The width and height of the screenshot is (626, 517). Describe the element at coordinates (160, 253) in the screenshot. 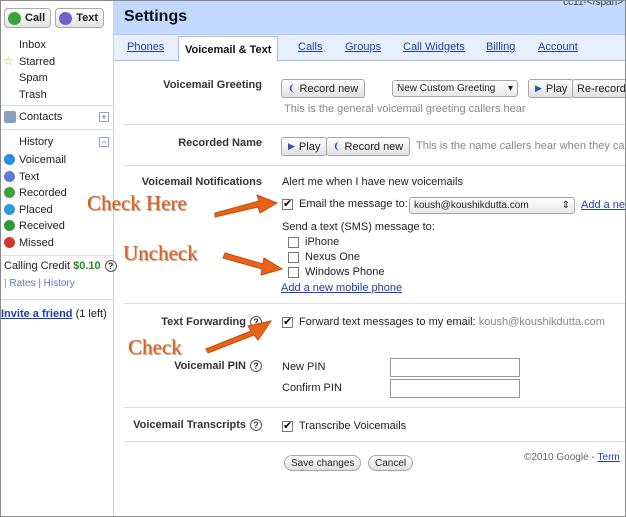

I see `callout-uncheck: Uncheck` at that location.